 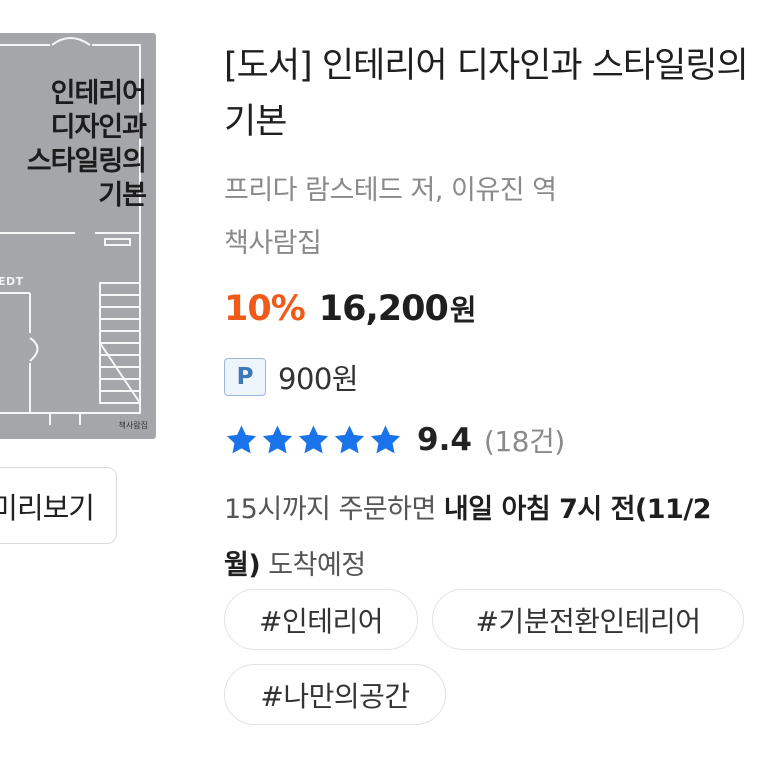 I want to click on delivery-line1: 15시까지 주문하면 내일 아침 7시 전(11/2, so click(x=499, y=510).